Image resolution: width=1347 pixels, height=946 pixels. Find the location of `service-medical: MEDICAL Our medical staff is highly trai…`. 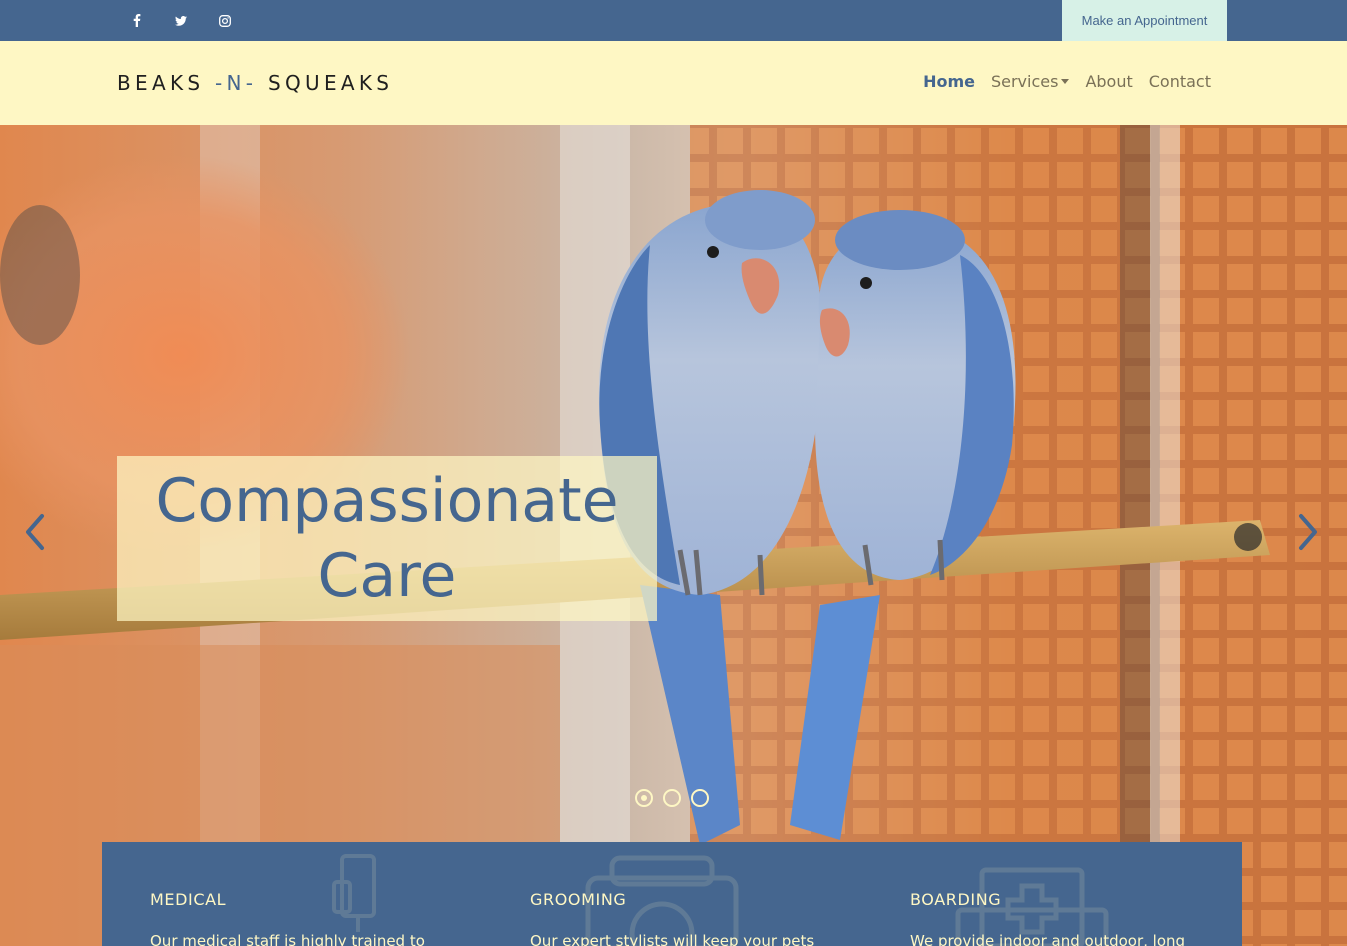

service-medical: MEDICAL Our medical staff is highly trai… is located at coordinates (267, 894).